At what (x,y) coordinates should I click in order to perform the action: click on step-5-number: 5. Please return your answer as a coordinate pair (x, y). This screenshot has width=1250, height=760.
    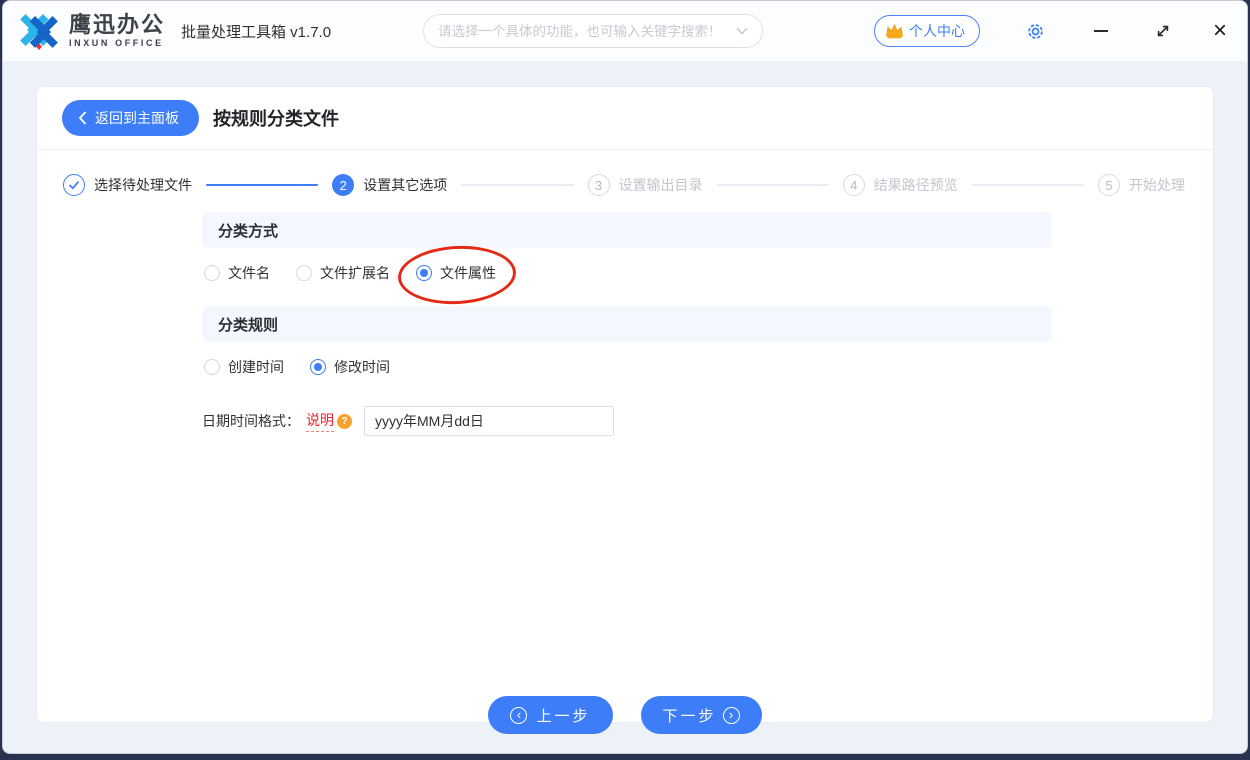
    Looking at the image, I should click on (1109, 185).